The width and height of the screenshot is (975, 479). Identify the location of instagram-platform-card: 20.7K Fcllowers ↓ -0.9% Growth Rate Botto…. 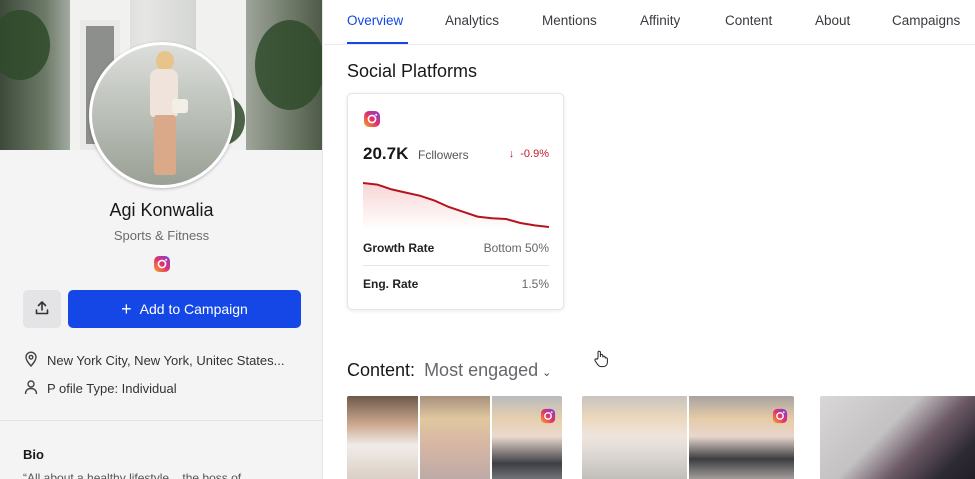
(455, 201).